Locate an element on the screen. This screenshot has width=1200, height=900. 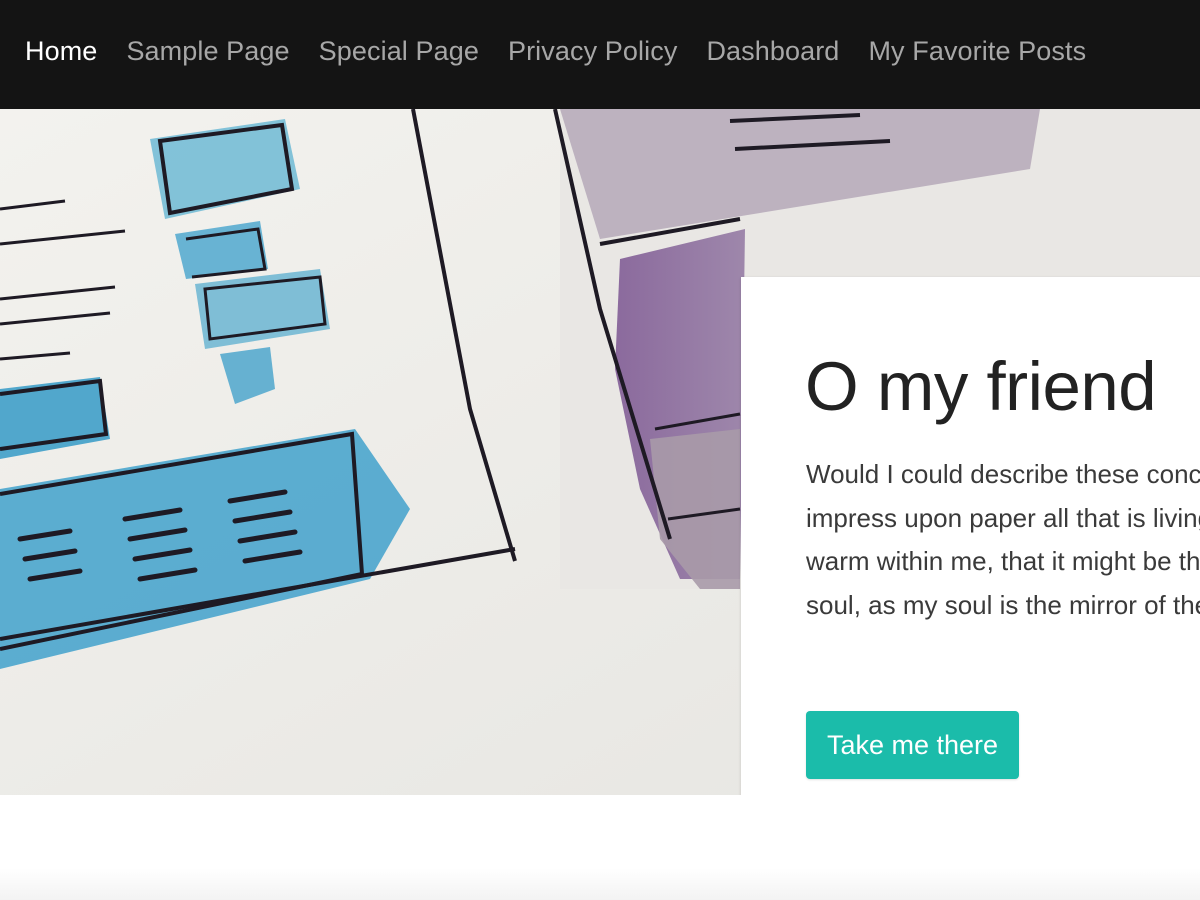
hero-title: O my friend is located at coordinates (981, 386).